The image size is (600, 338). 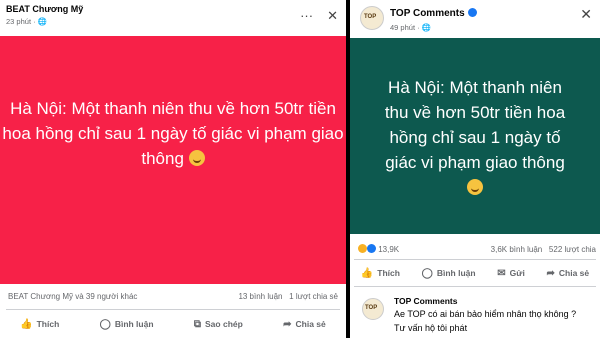 What do you see at coordinates (431, 328) in the screenshot?
I see `comment-line: Tư vấn hộ tôi phát` at bounding box center [431, 328].